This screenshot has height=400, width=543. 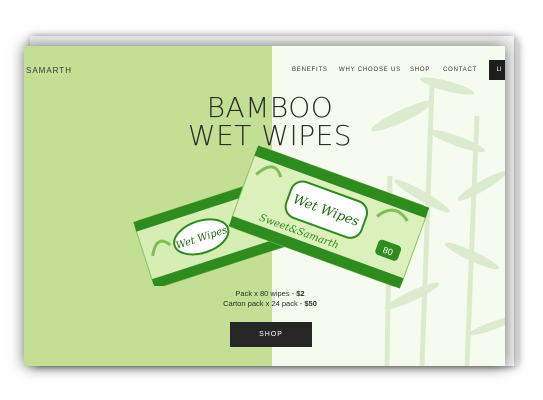 What do you see at coordinates (270, 303) in the screenshot?
I see `pricing-line-carton: Carton pack x 24 pack - $50` at bounding box center [270, 303].